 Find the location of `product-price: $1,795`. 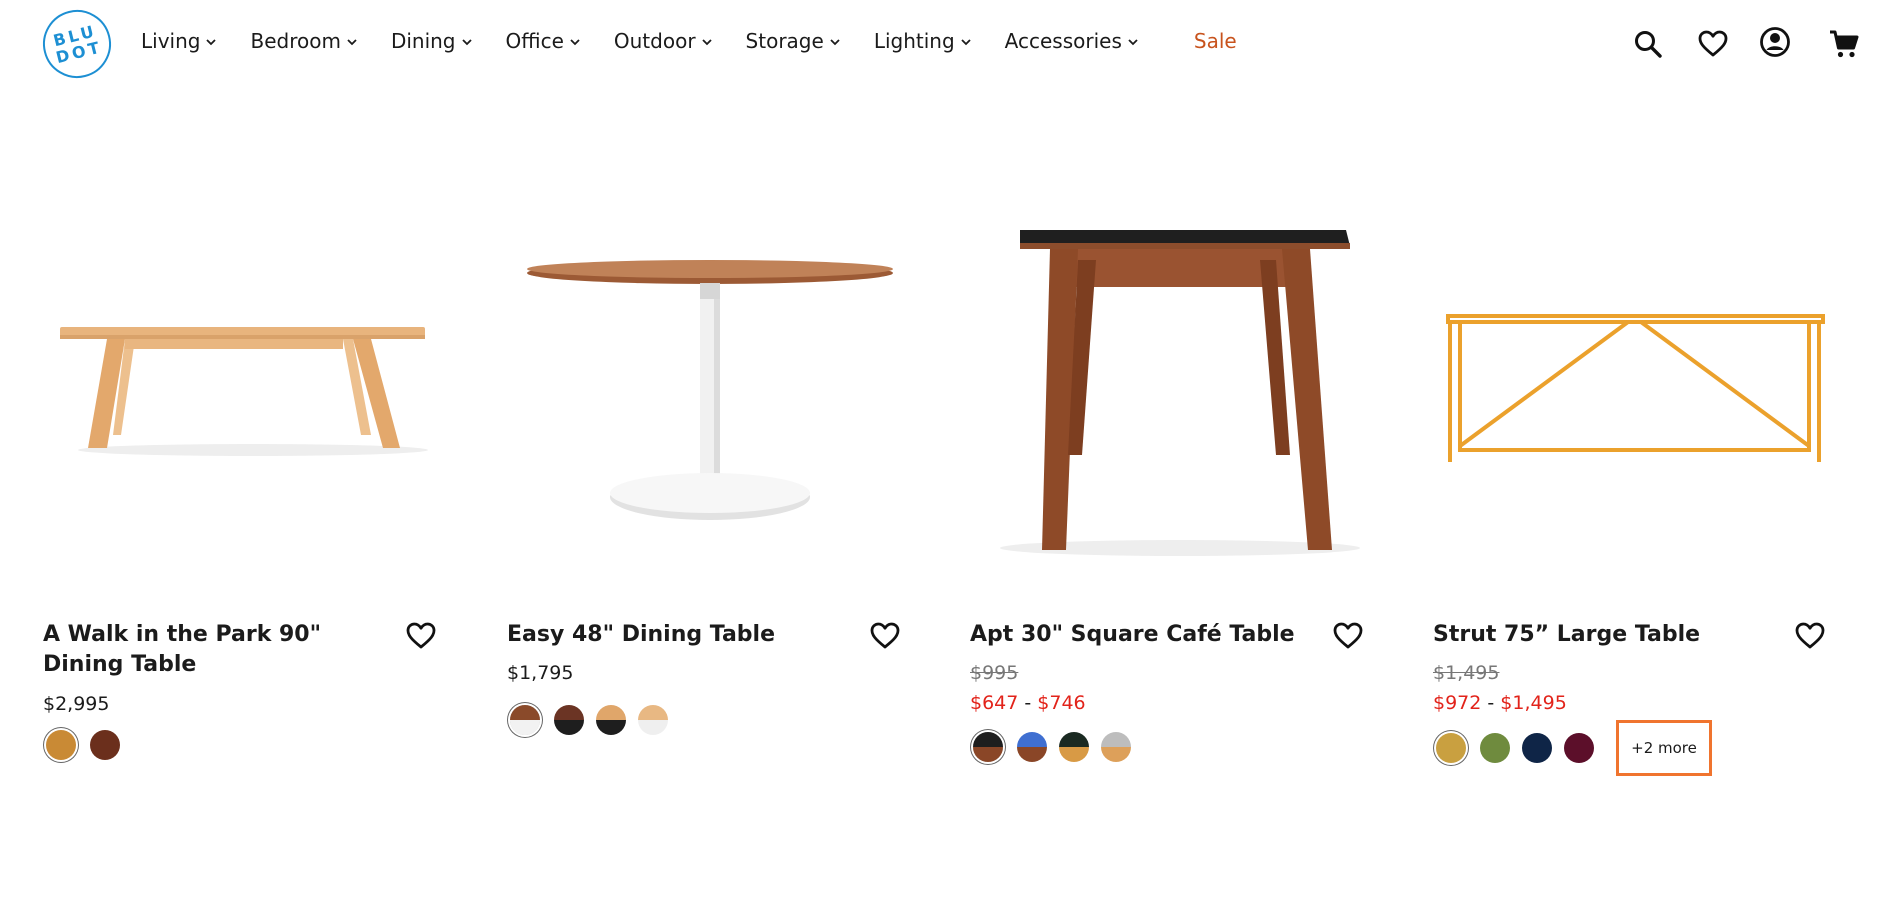

product-price: $1,795 is located at coordinates (540, 673).